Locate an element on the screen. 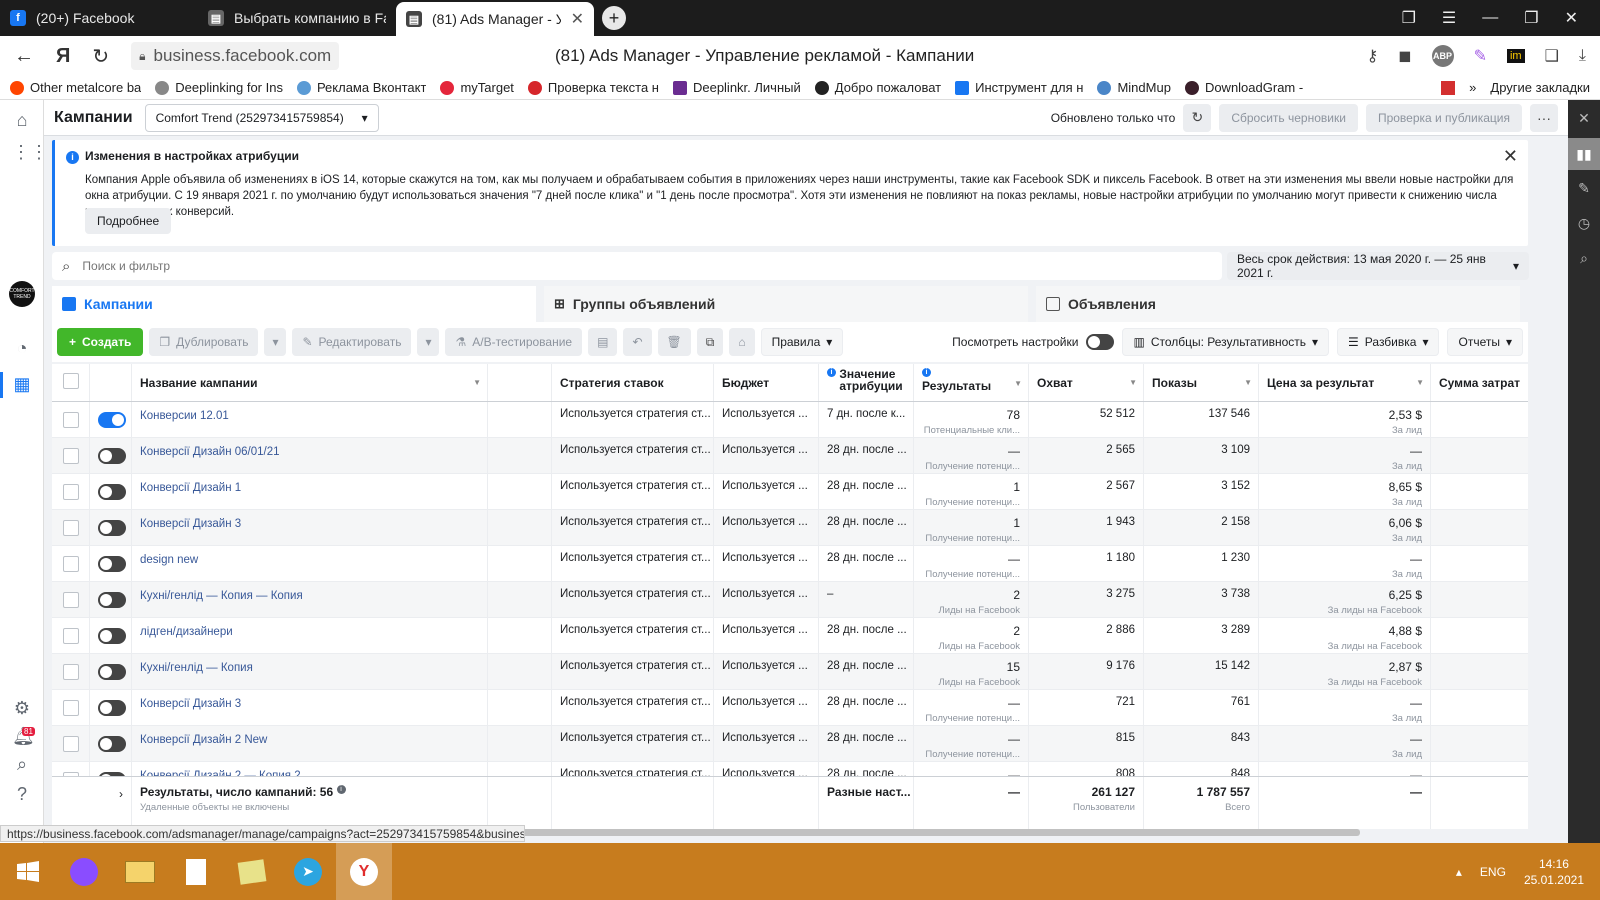 The width and height of the screenshot is (1600, 900). search-input is located at coordinates (647, 266).